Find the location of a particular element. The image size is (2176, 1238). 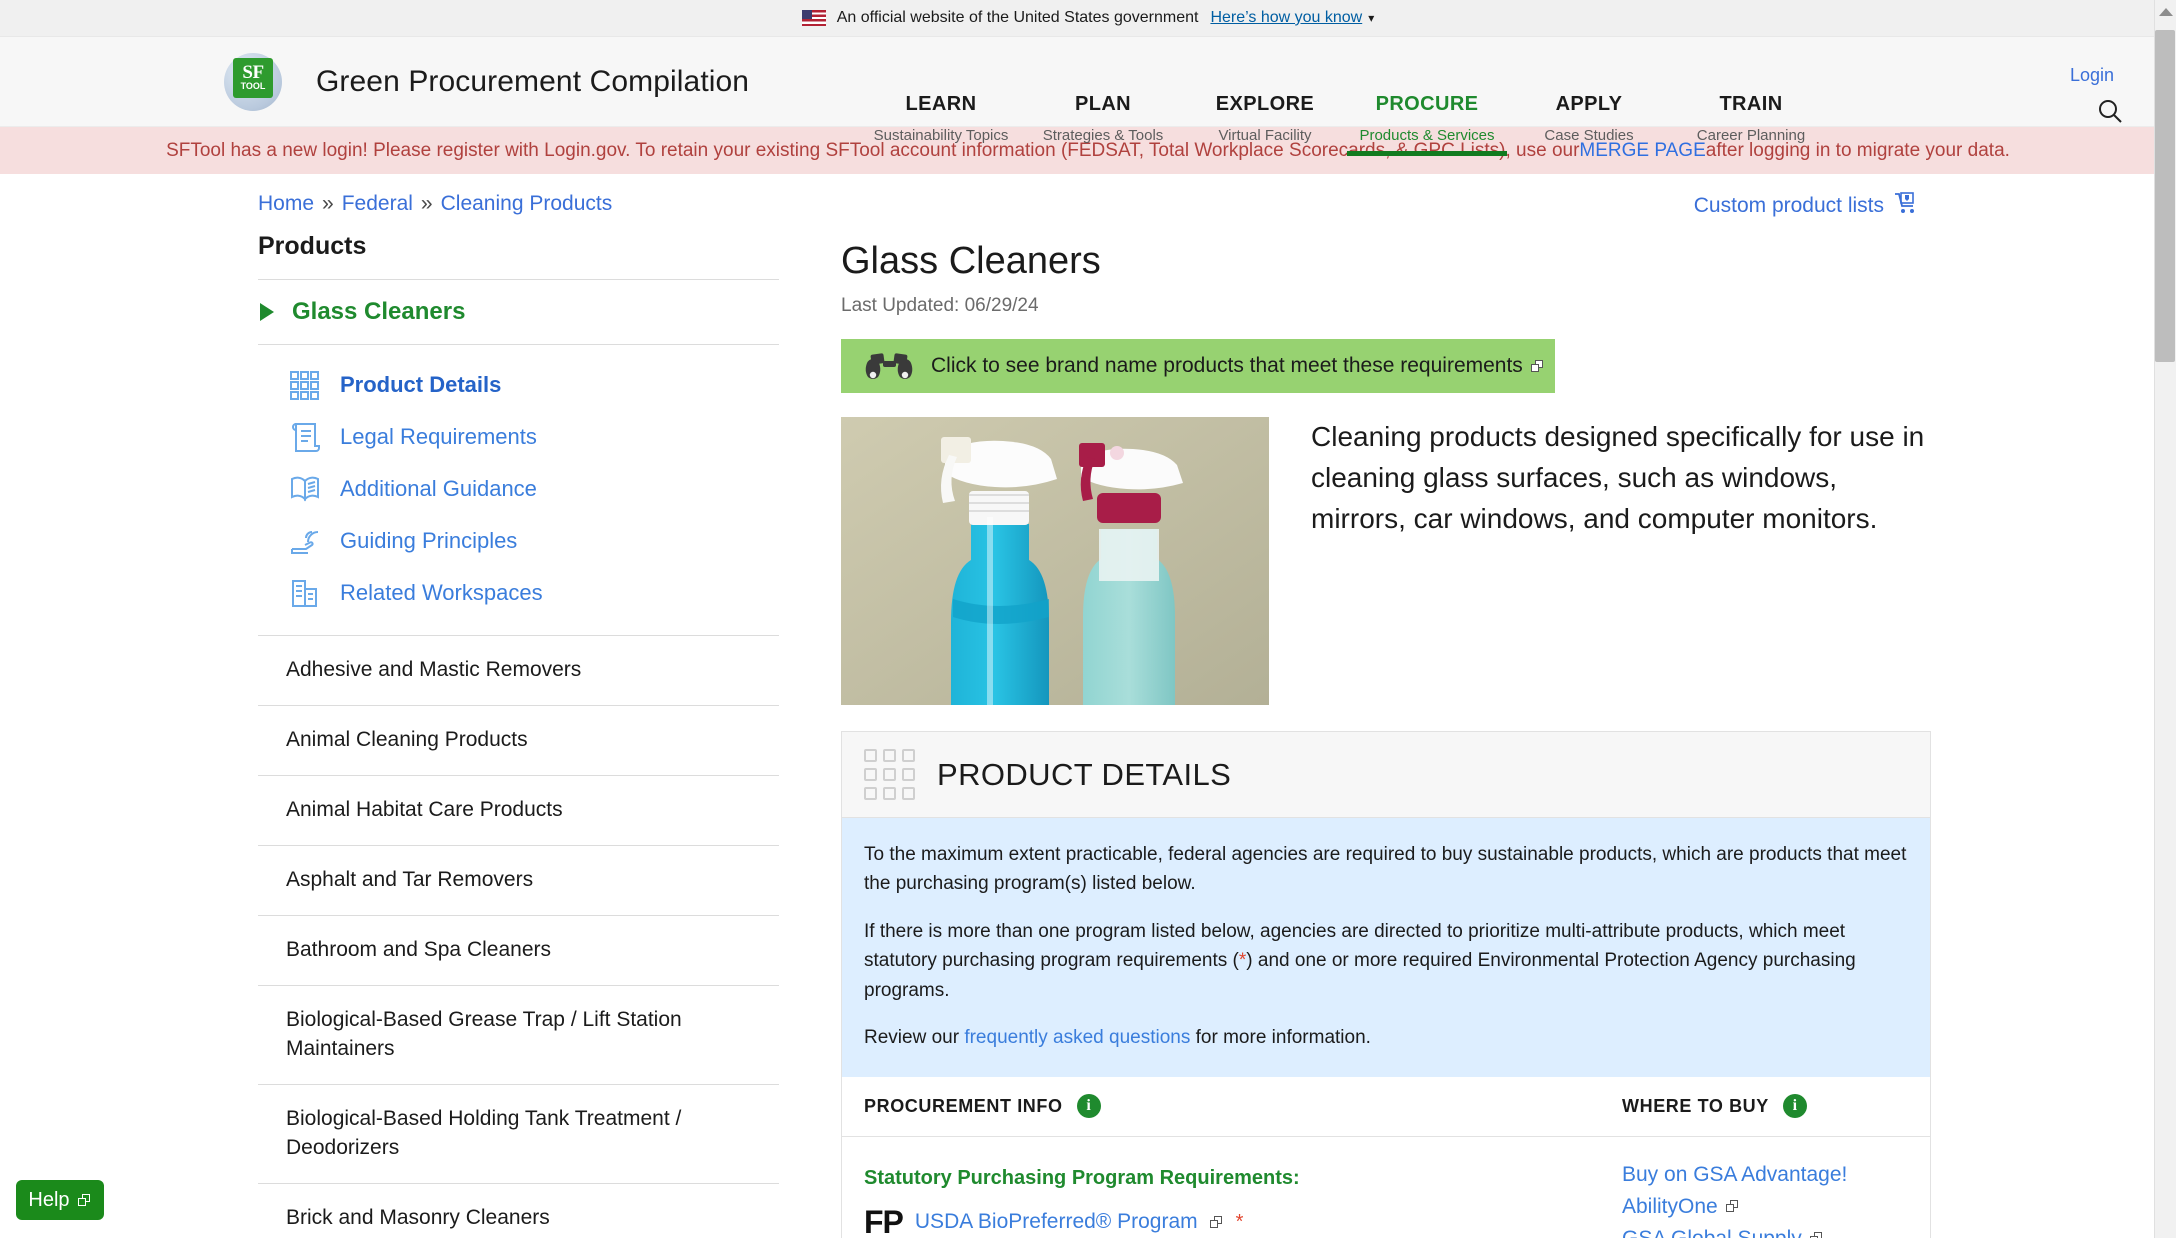

scrollbar-thumb is located at coordinates (2165, 196).